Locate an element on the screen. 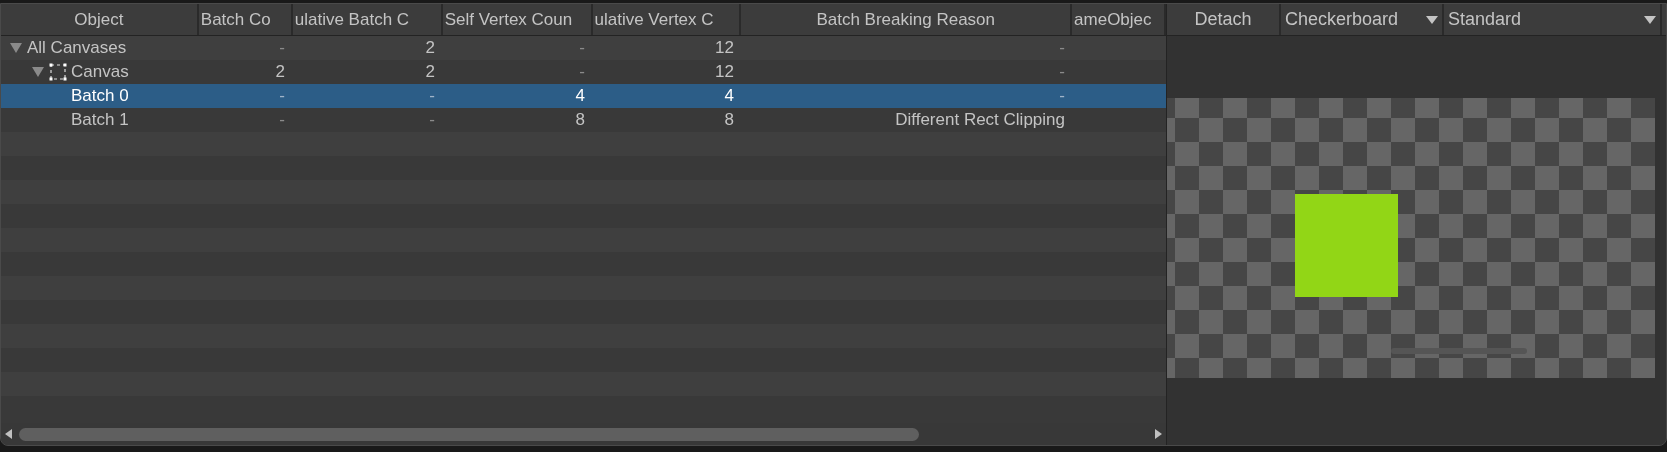  detach-button: Detach is located at coordinates (1224, 19).